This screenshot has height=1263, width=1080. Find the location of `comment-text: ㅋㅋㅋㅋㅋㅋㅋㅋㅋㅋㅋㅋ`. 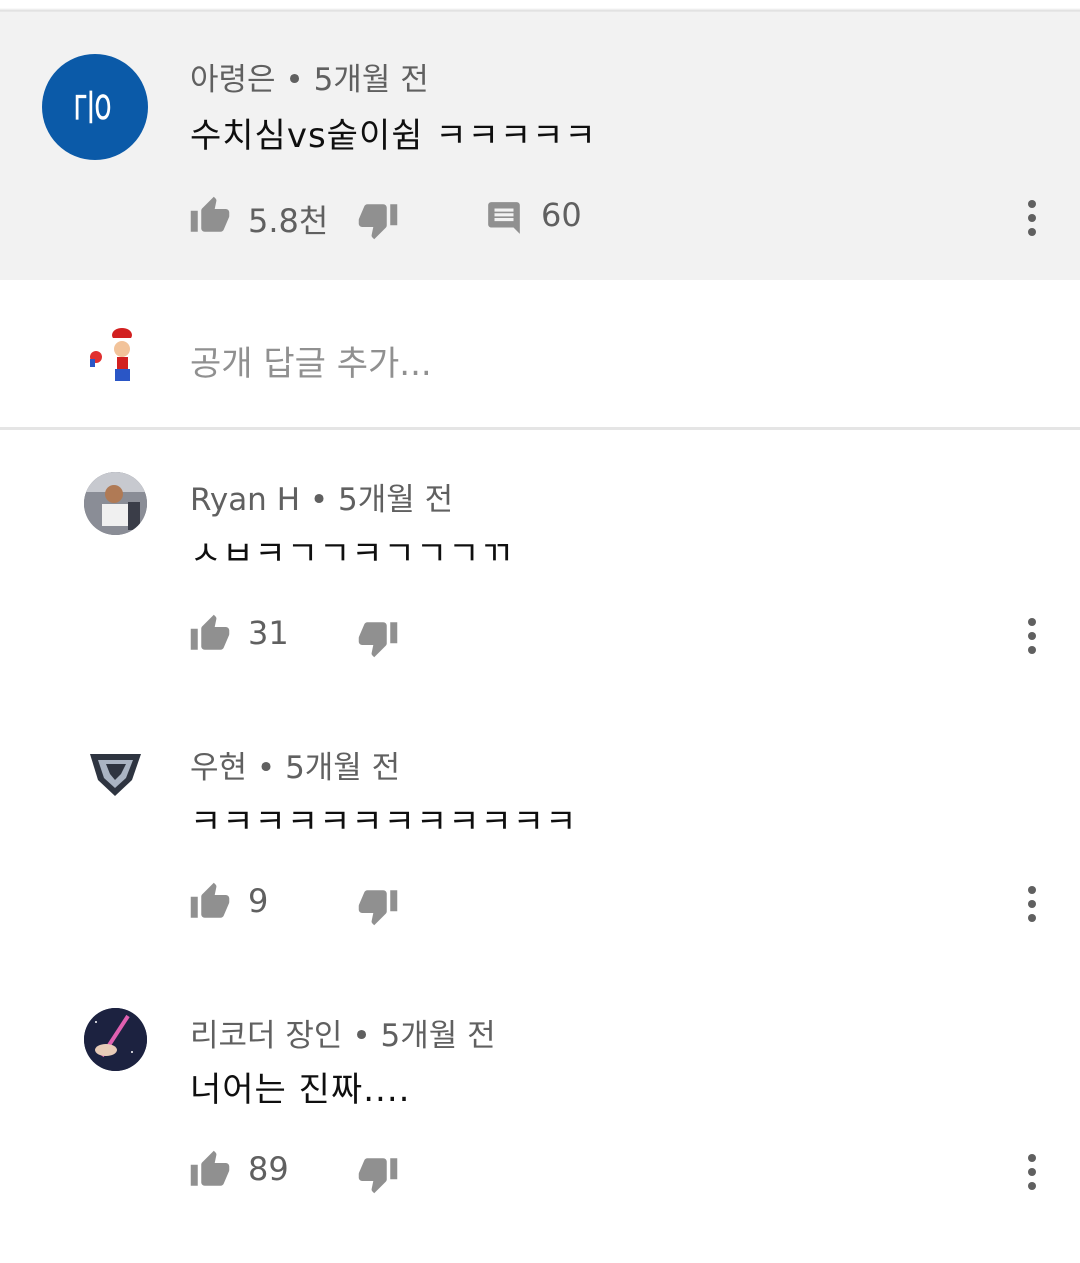

comment-text: ㅋㅋㅋㅋㅋㅋㅋㅋㅋㅋㅋㅋ is located at coordinates (384, 822).